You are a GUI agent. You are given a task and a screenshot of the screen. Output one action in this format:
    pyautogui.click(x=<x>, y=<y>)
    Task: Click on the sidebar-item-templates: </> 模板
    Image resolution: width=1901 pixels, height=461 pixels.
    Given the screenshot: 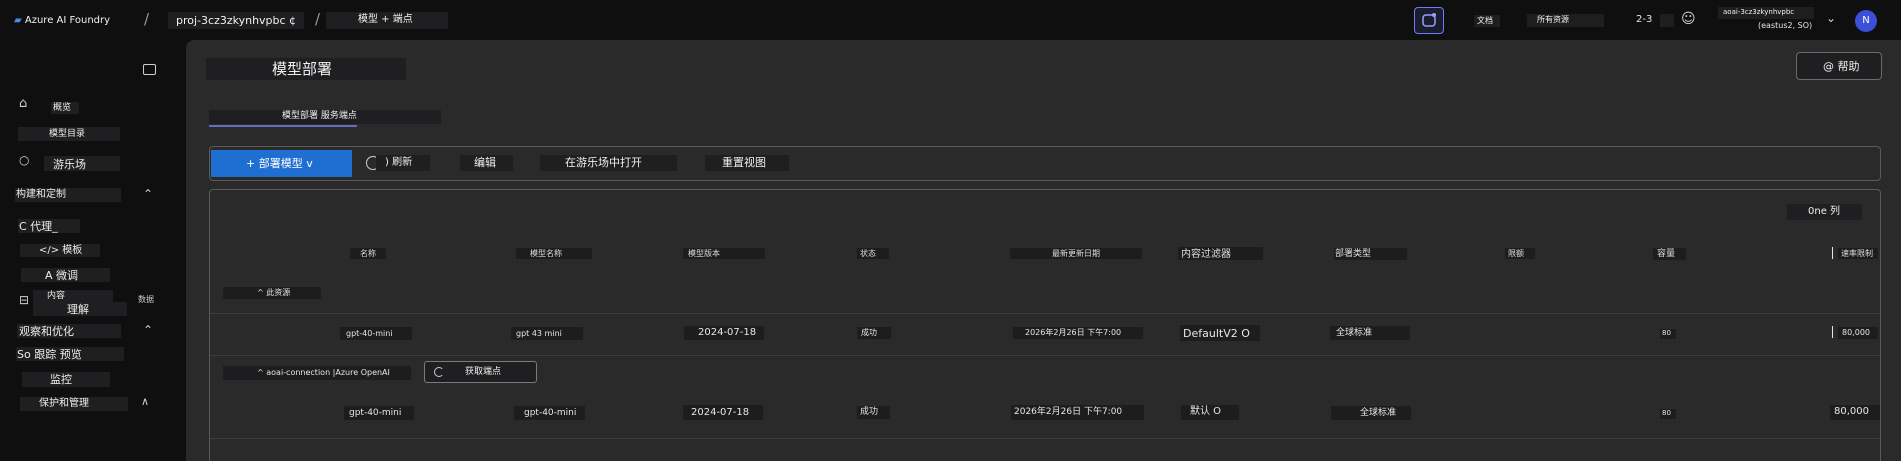 What is the action you would take?
    pyautogui.click(x=60, y=250)
    